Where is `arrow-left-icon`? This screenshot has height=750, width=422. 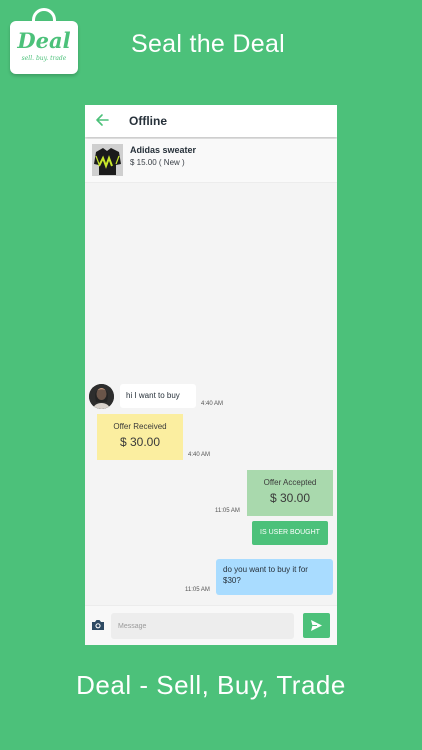 arrow-left-icon is located at coordinates (102, 120).